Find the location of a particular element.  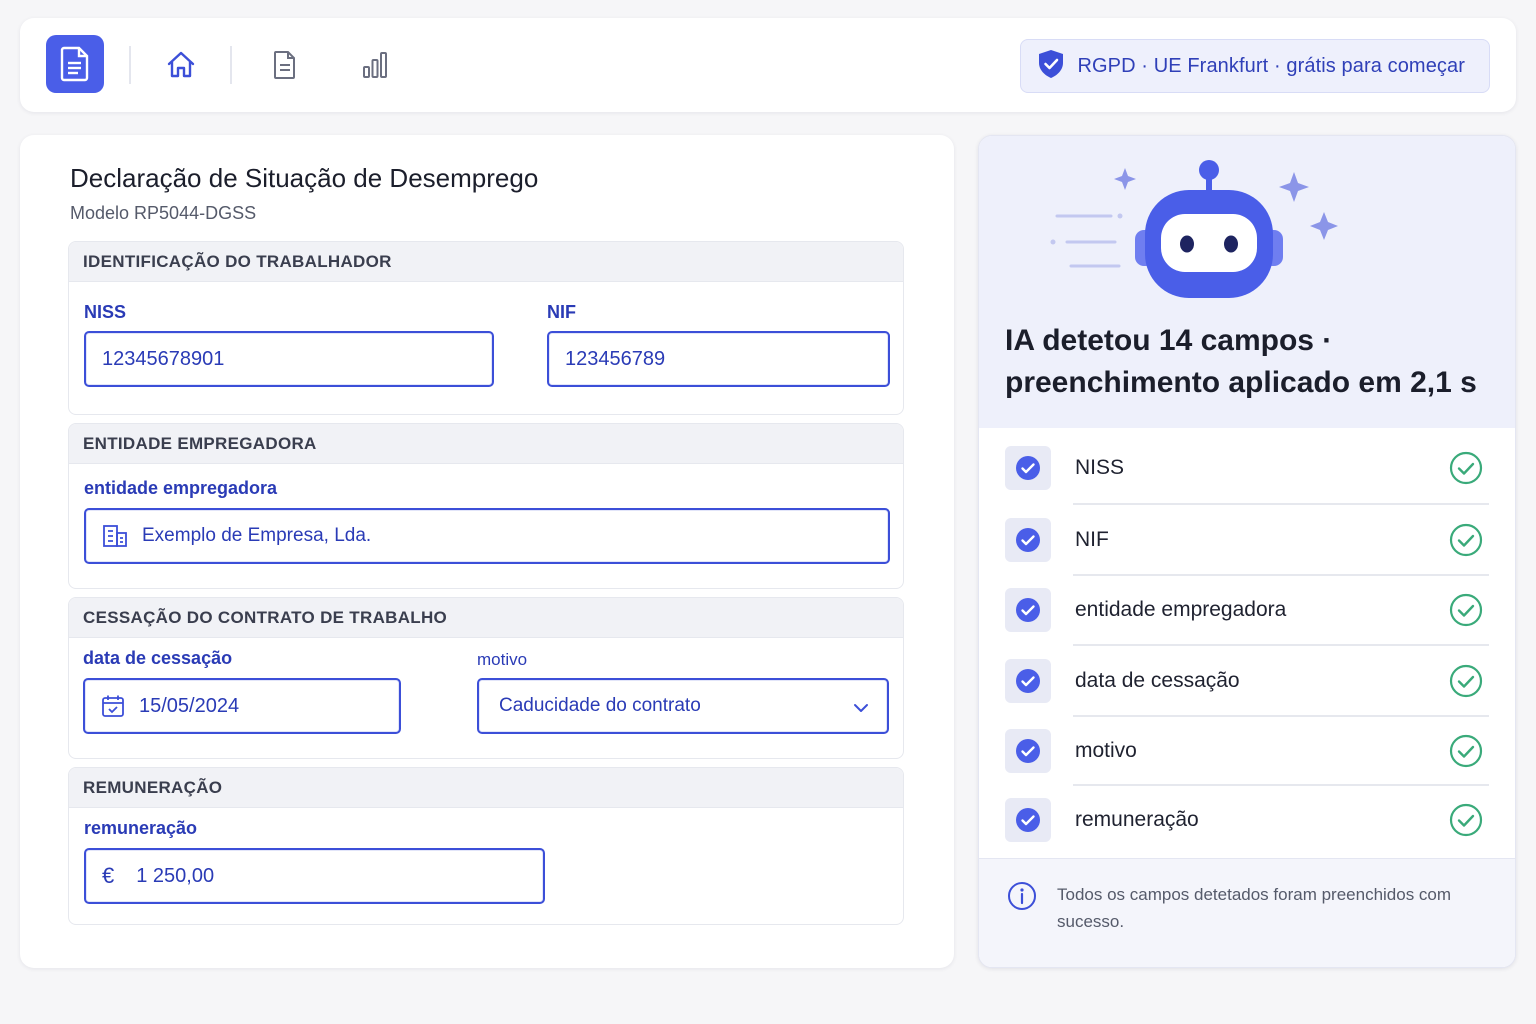

ai-field-row: entidade empregadora is located at coordinates (1248, 610).